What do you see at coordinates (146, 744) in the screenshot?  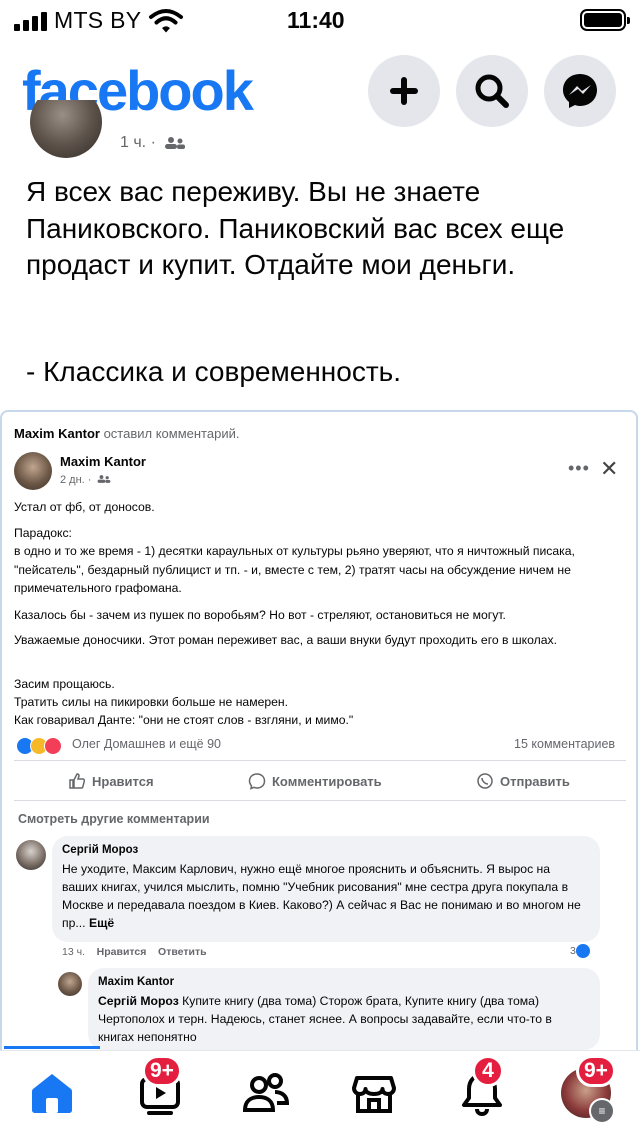 I see `reactions-summary: Олег Домашнев и ещё 90` at bounding box center [146, 744].